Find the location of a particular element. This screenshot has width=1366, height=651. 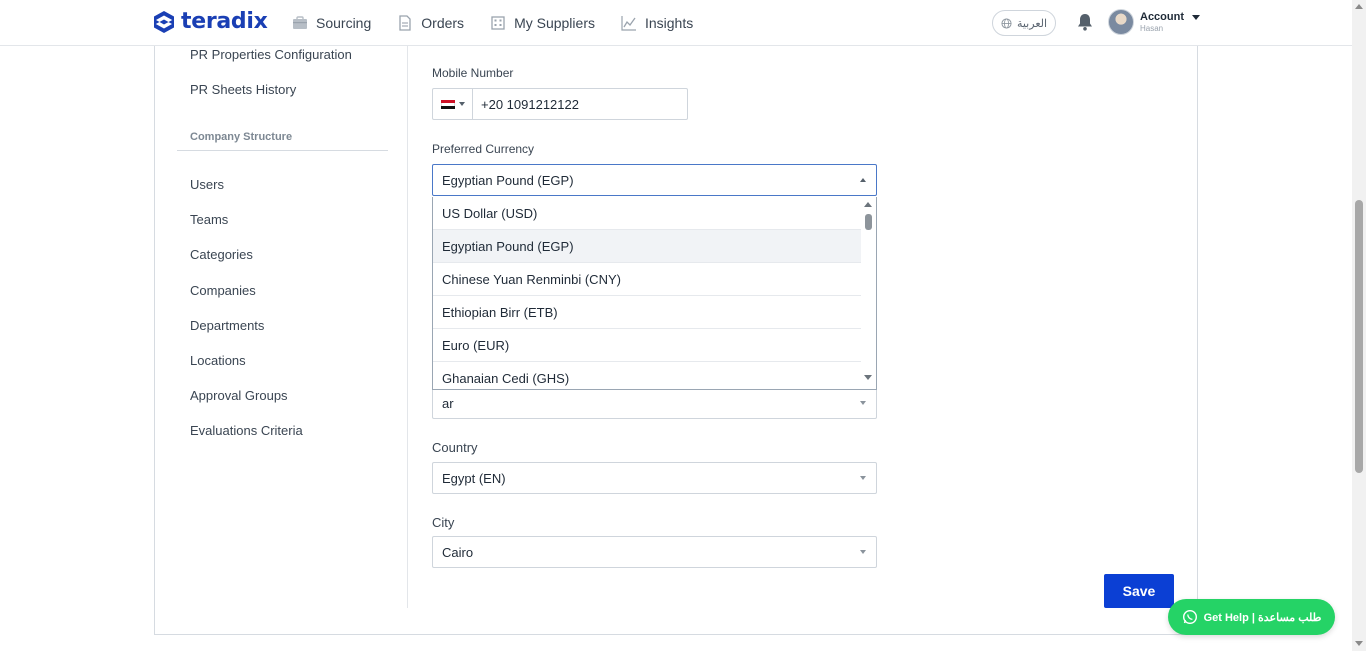

globe-icon is located at coordinates (1006, 23).